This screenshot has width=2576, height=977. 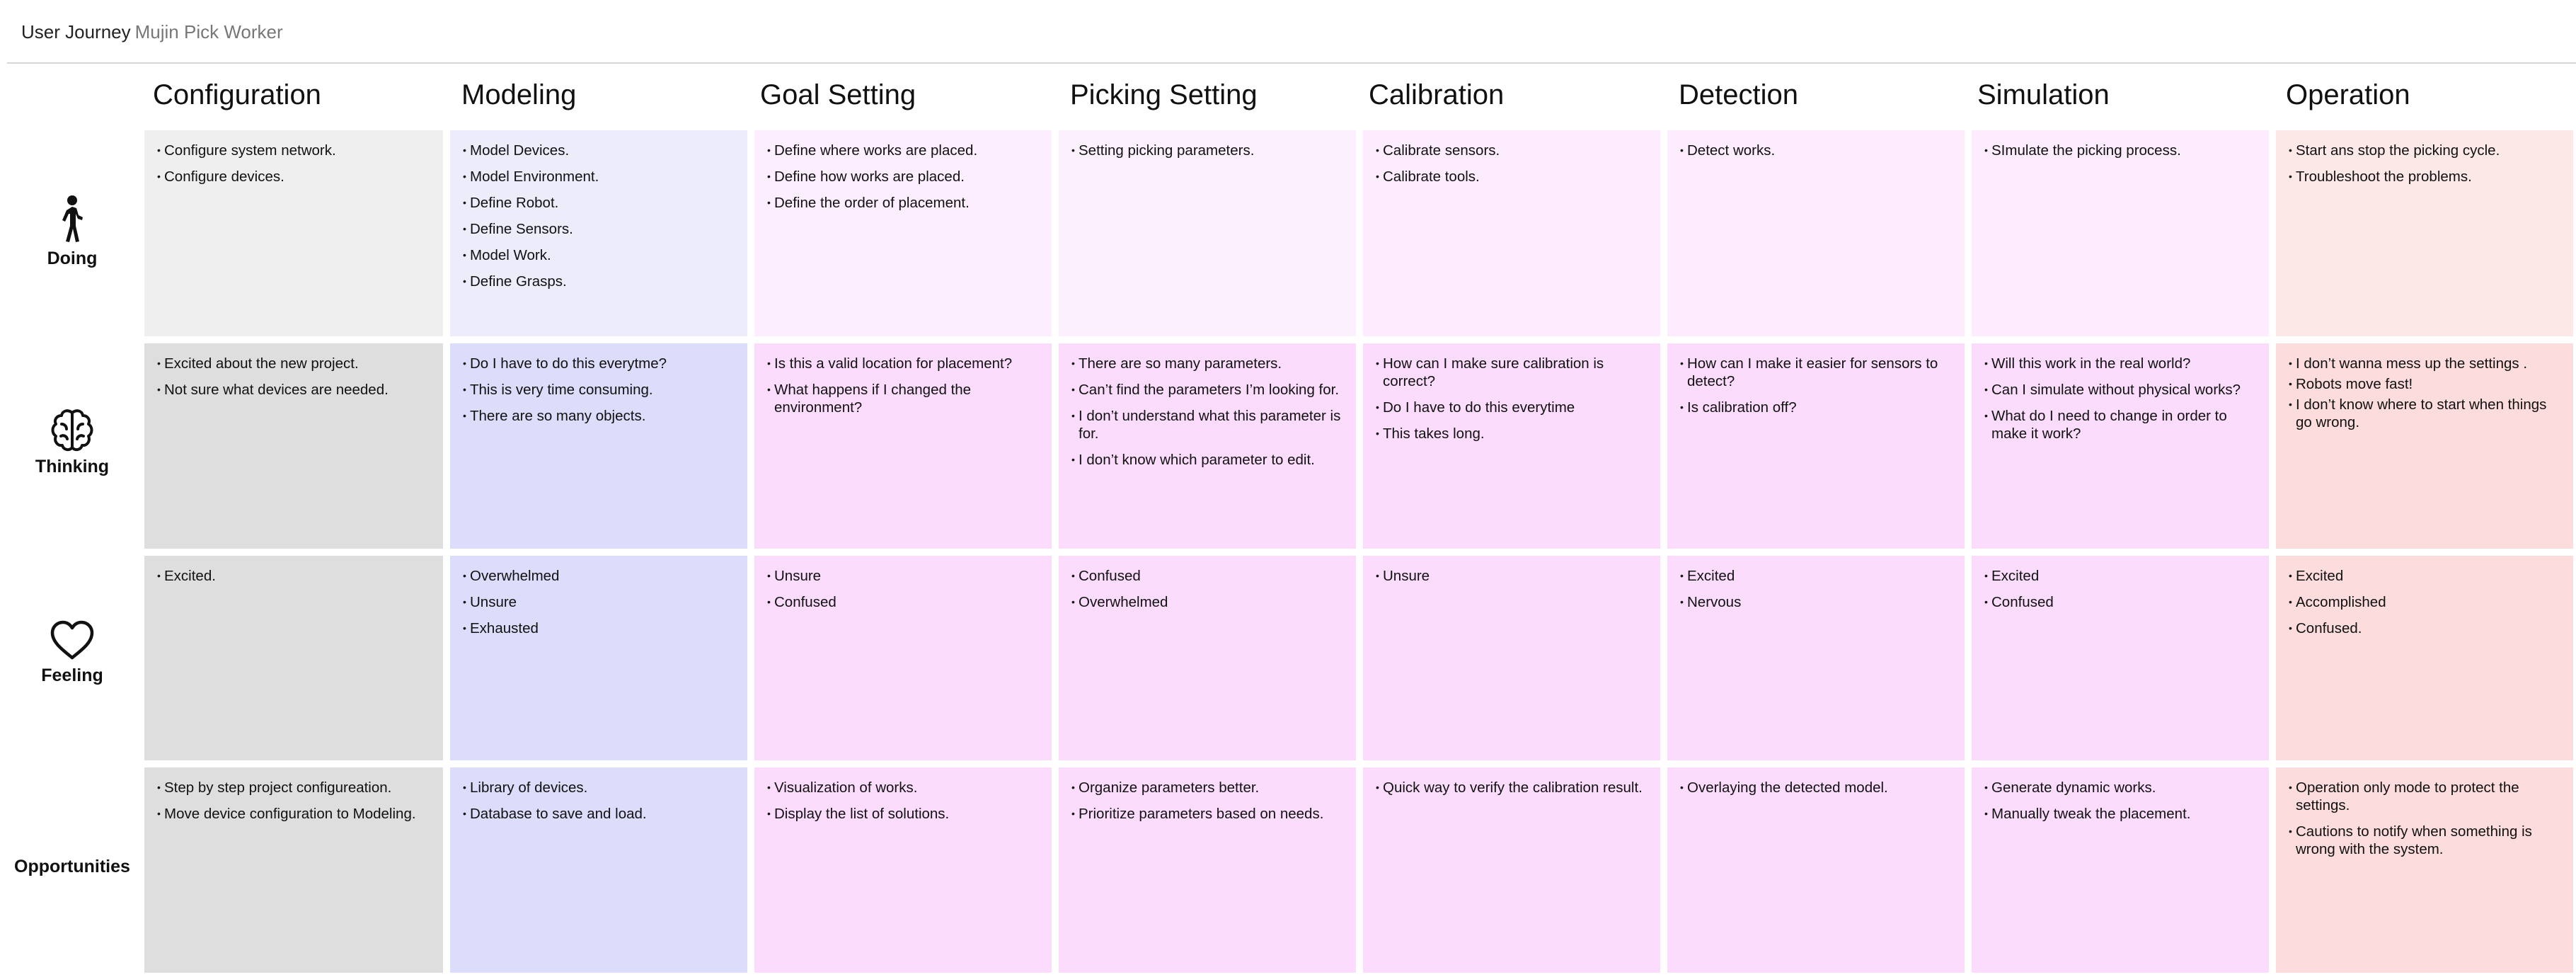 I want to click on bullet-item: Define Grasps., so click(x=599, y=281).